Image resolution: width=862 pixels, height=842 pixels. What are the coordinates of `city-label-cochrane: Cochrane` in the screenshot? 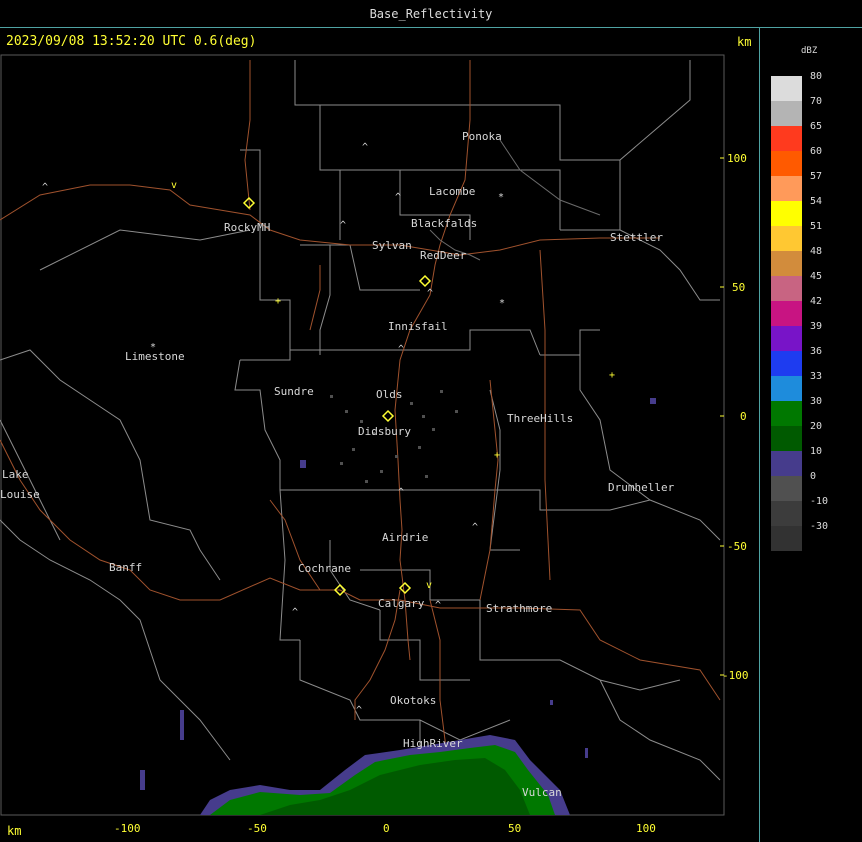 It's located at (324, 568).